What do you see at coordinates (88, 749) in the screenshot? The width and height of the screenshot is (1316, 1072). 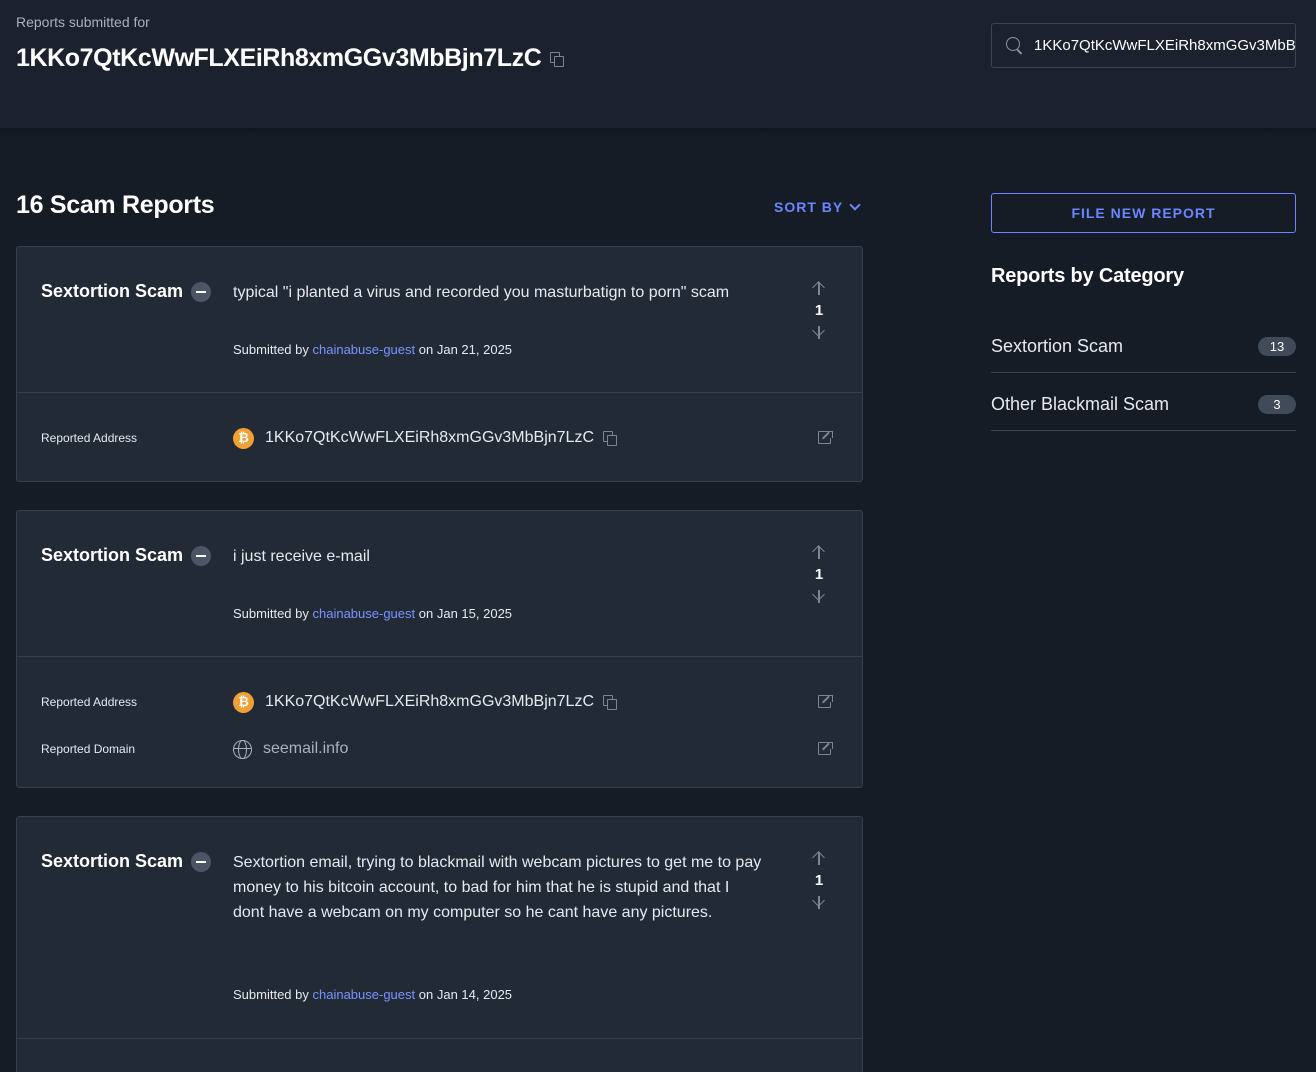 I see `row-label: Reported Domain` at bounding box center [88, 749].